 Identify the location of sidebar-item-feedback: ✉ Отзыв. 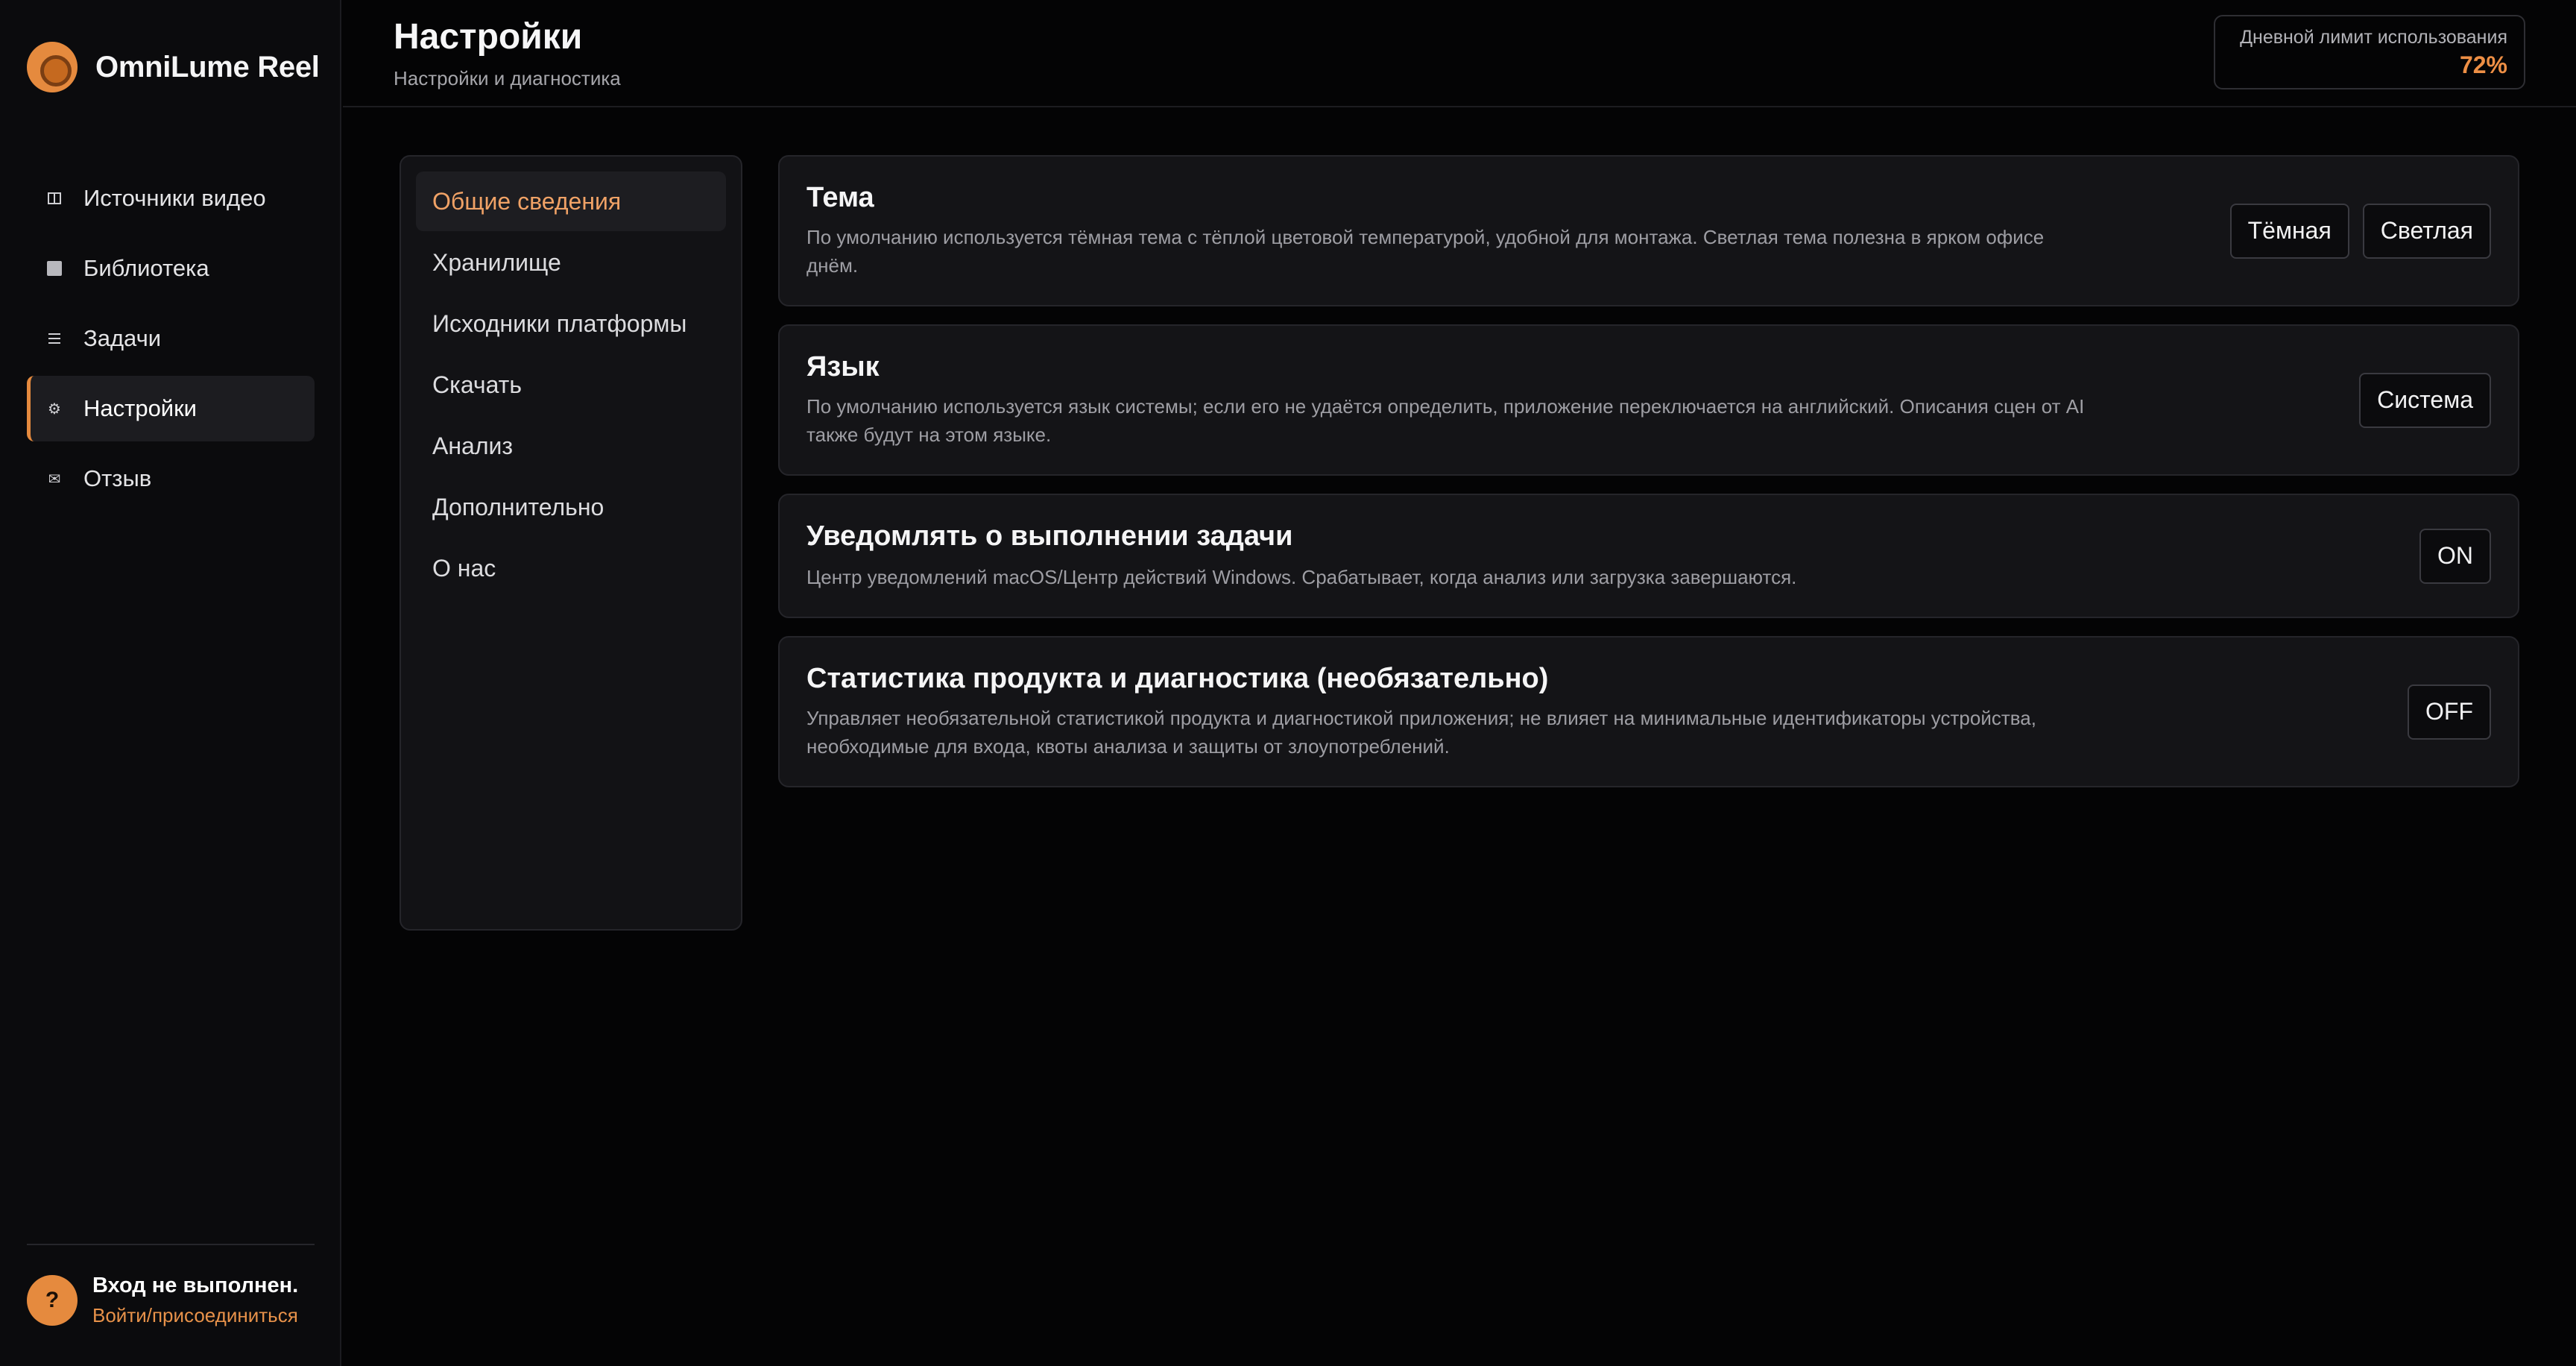
(171, 479).